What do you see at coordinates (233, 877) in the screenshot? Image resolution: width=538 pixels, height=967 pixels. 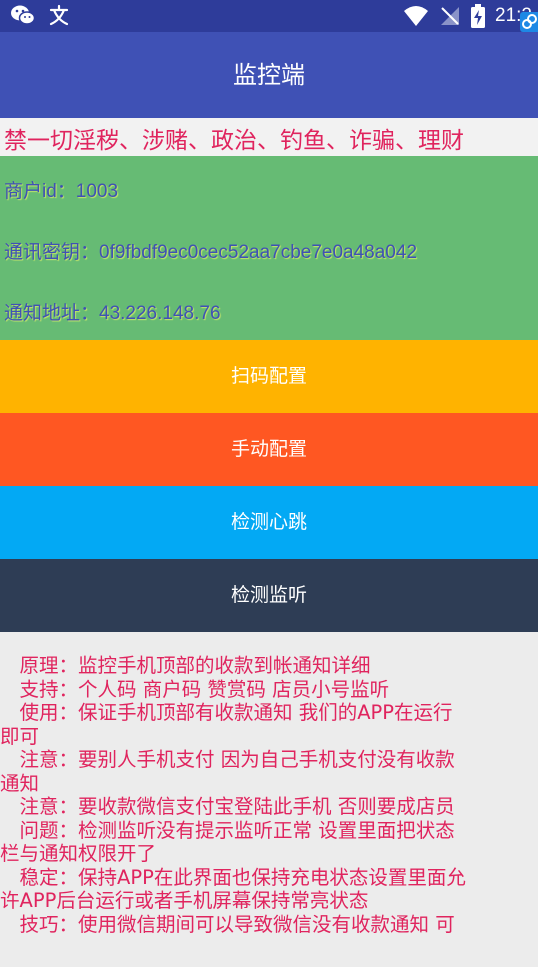 I see `note-line: 稳定：保持APP在此界面也保持充电状态设置里面允` at bounding box center [233, 877].